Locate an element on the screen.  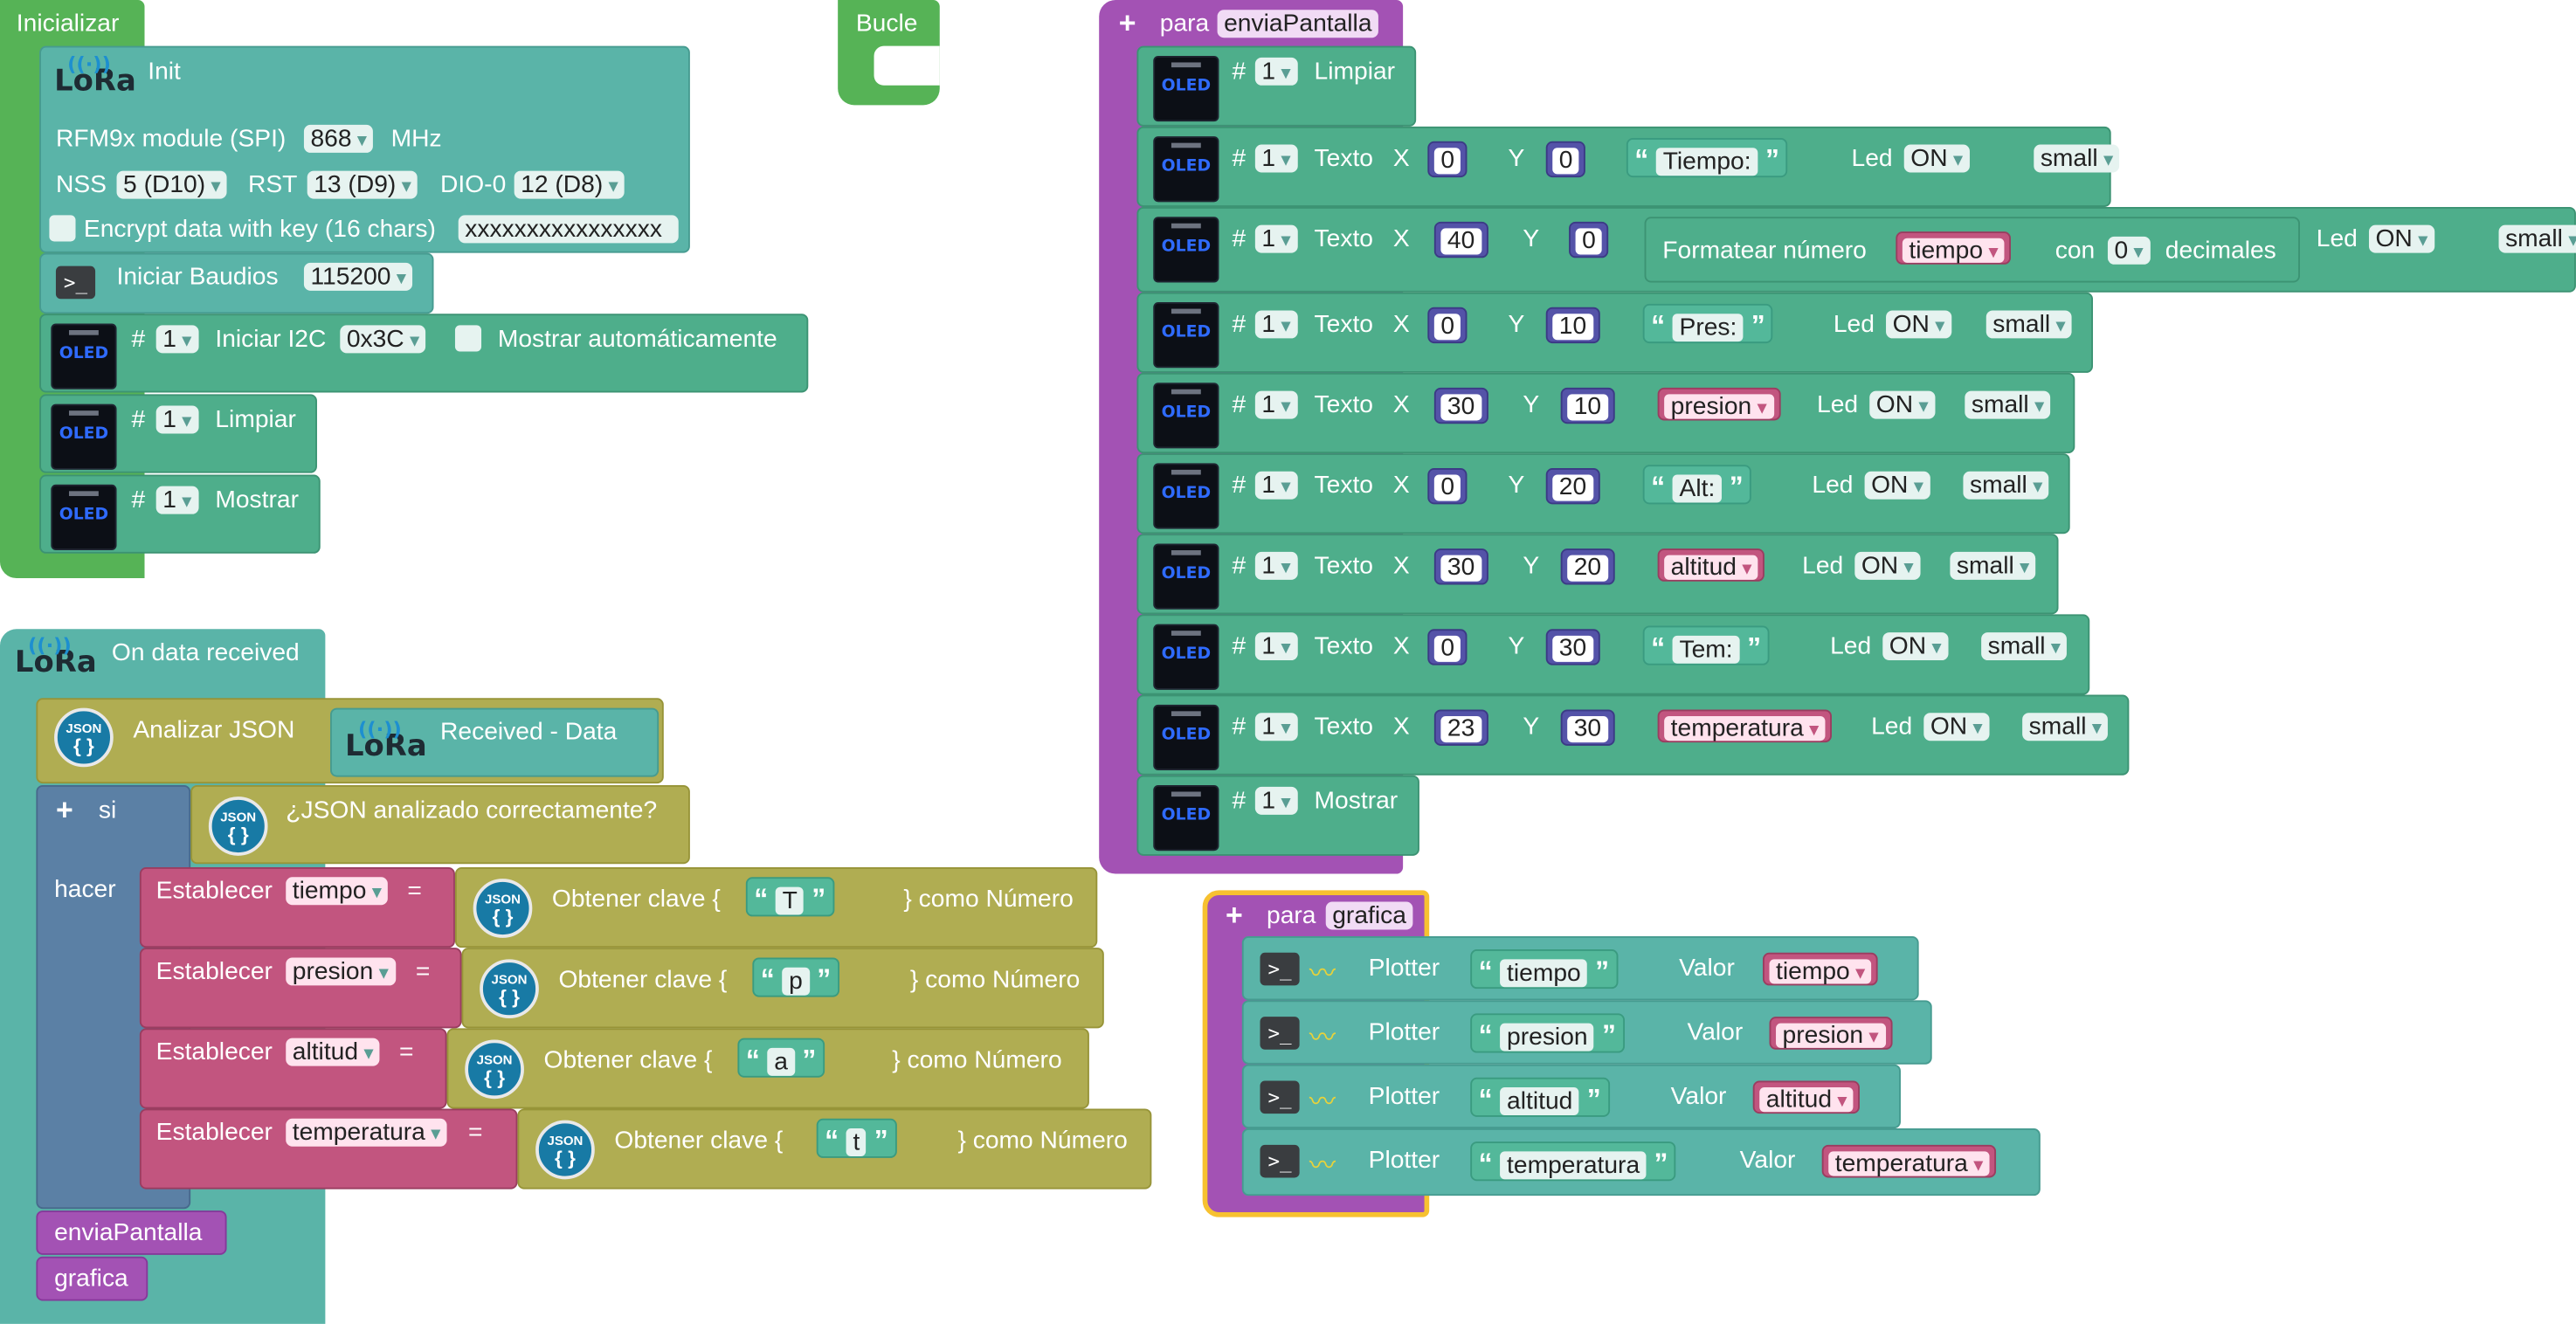
string-key-block: “ p ” is located at coordinates (795, 977).